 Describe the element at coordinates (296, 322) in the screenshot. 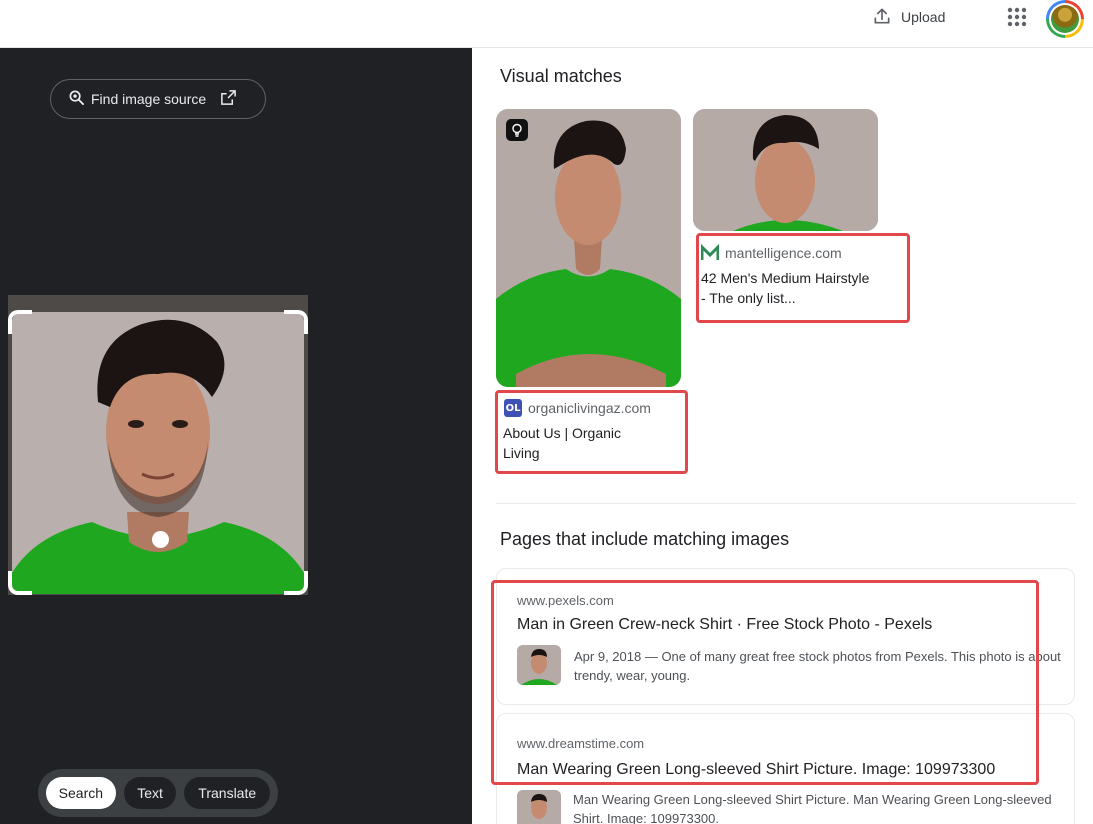

I see `crop-handle-top-right` at that location.